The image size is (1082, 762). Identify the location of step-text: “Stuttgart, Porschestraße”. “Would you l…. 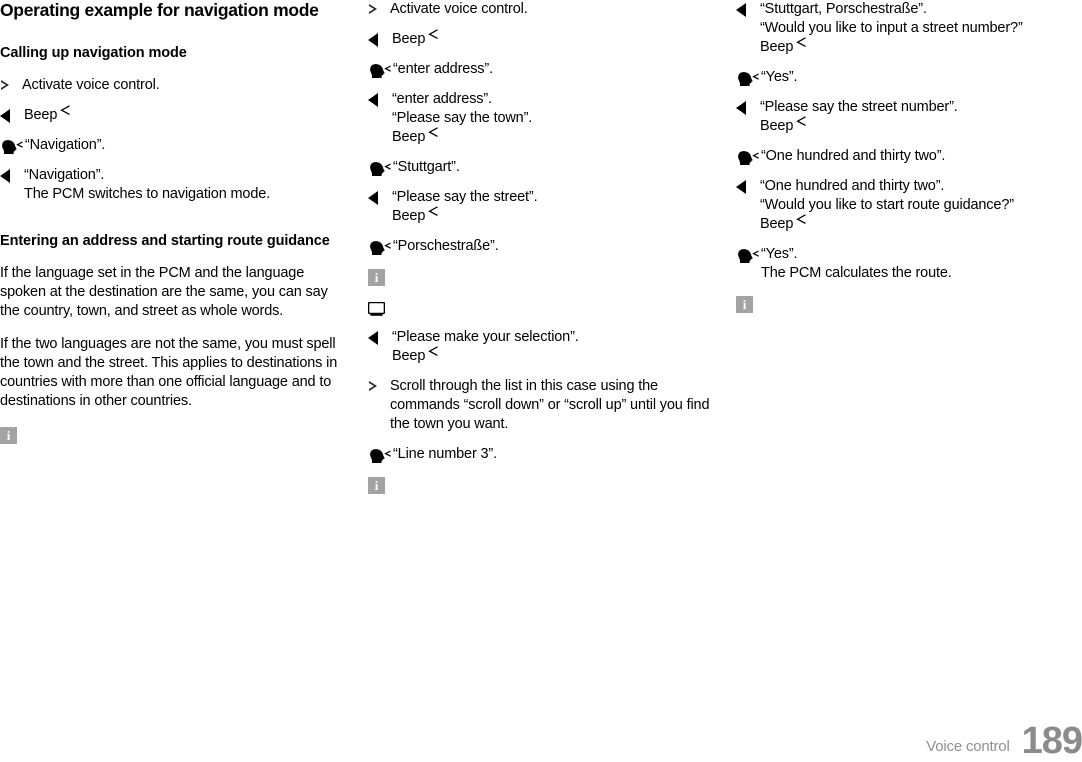
(891, 28).